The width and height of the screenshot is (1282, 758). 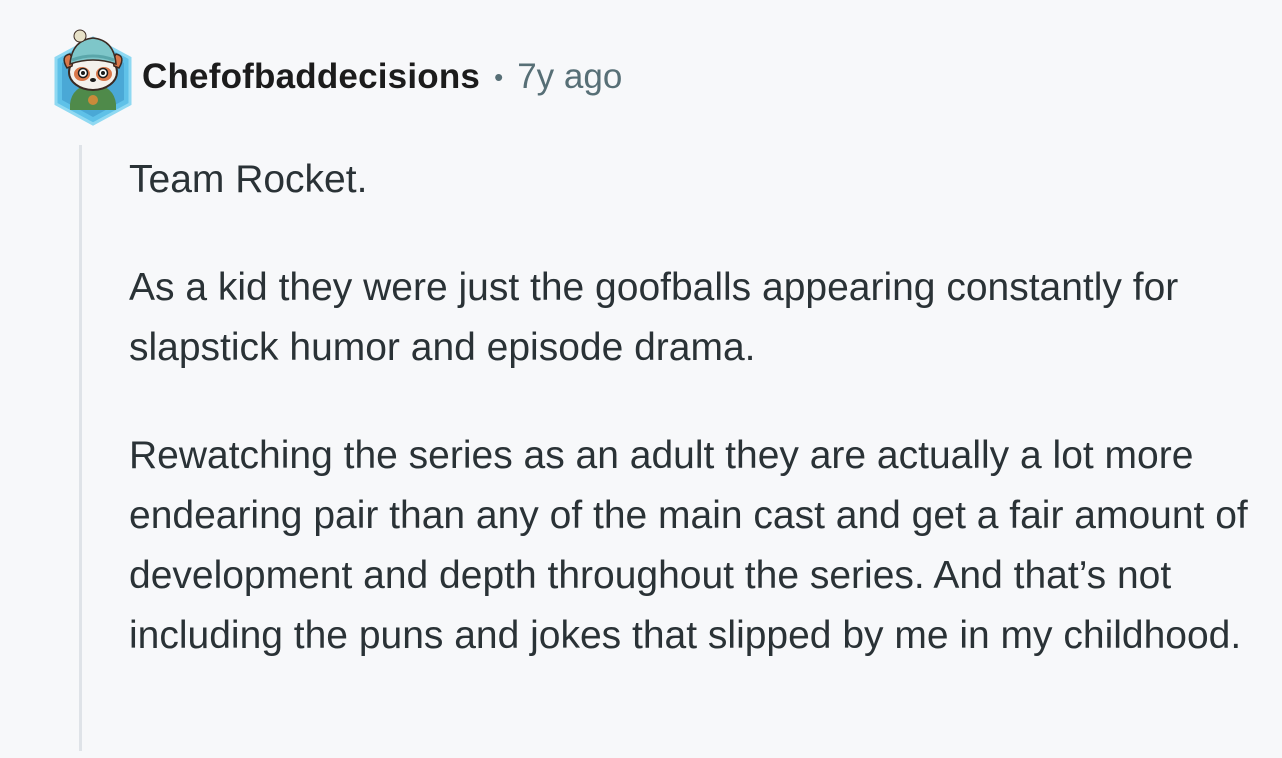 I want to click on comment-header: Chefofbaddecisions • 7y ago, so click(x=336, y=77).